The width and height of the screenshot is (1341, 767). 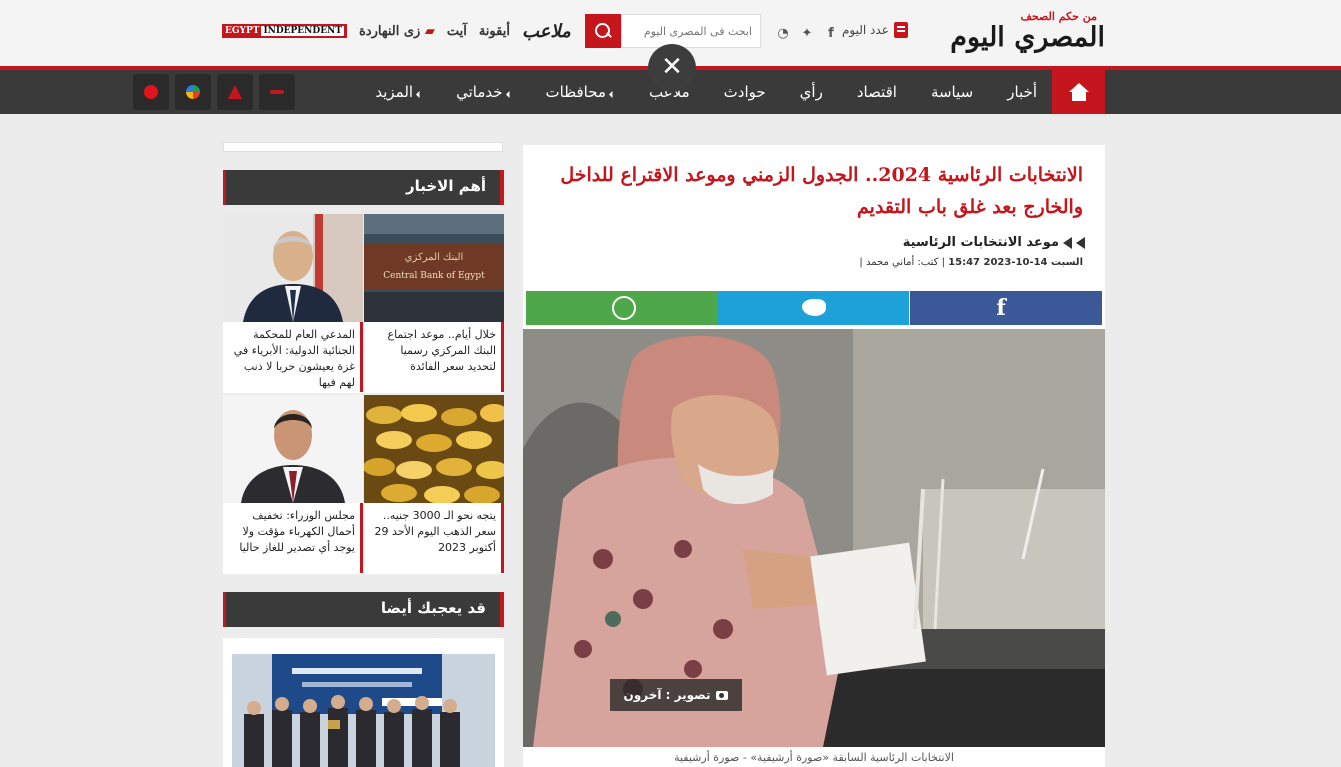 What do you see at coordinates (877, 92) in the screenshot?
I see `nav-item-economy: اقتصاد` at bounding box center [877, 92].